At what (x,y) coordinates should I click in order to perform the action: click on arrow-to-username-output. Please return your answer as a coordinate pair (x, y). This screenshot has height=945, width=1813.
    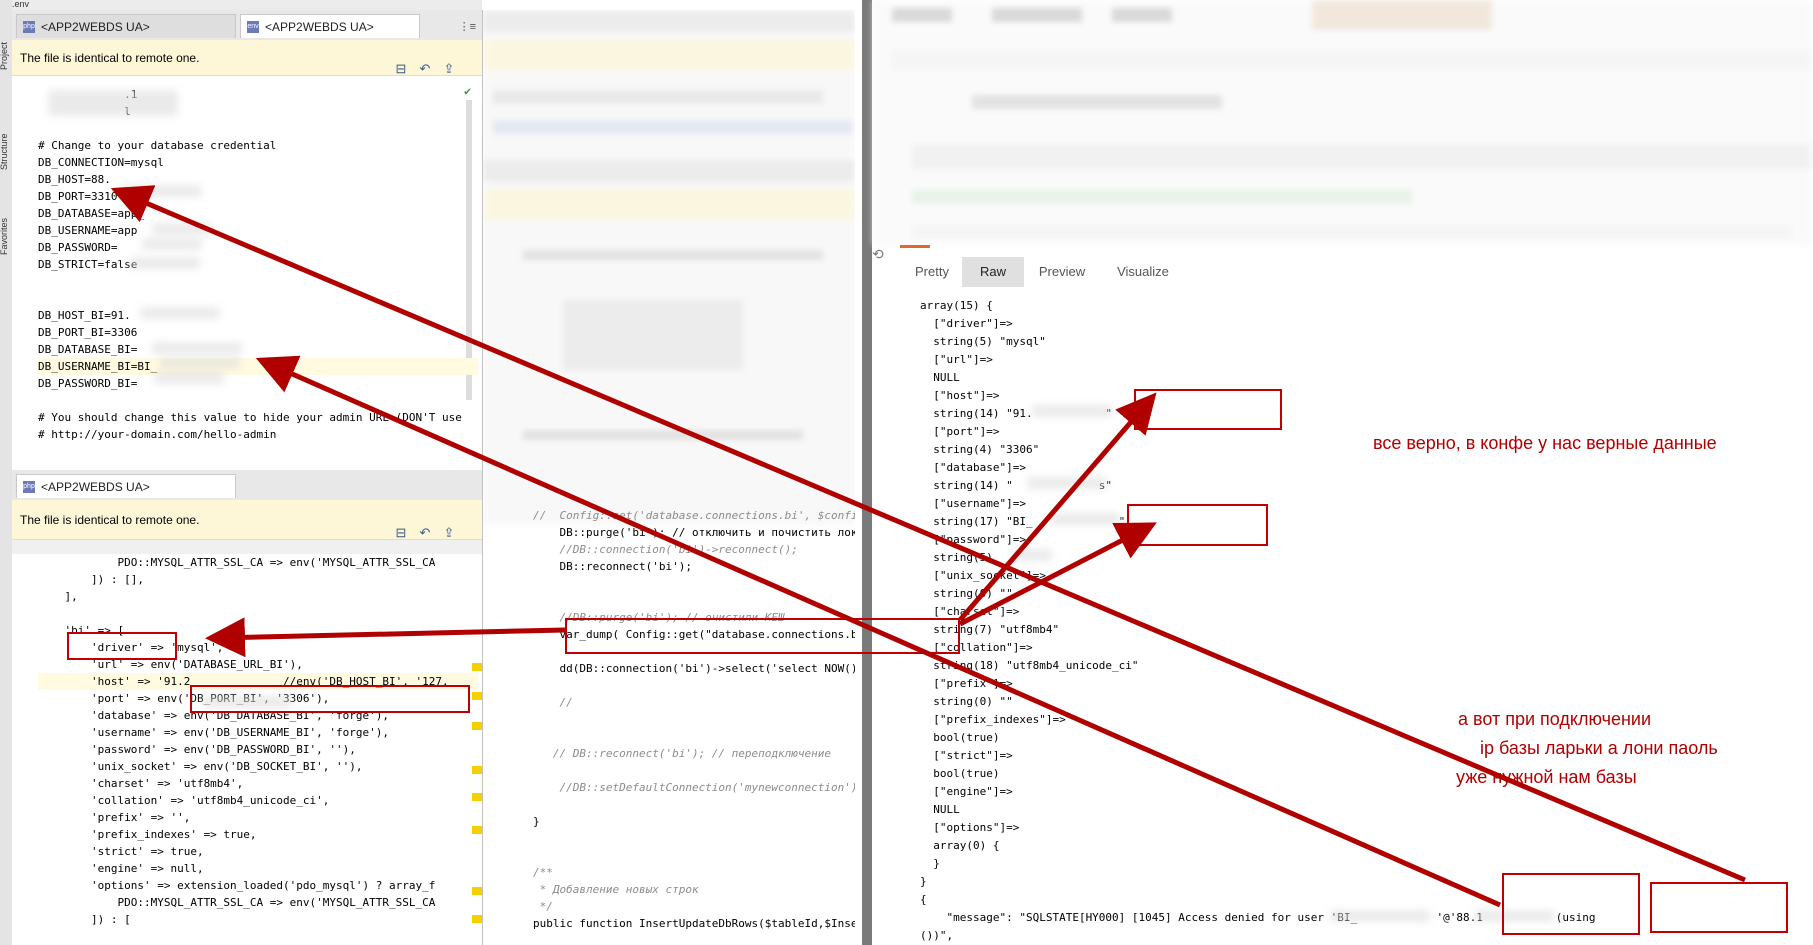
    Looking at the image, I should click on (1057, 574).